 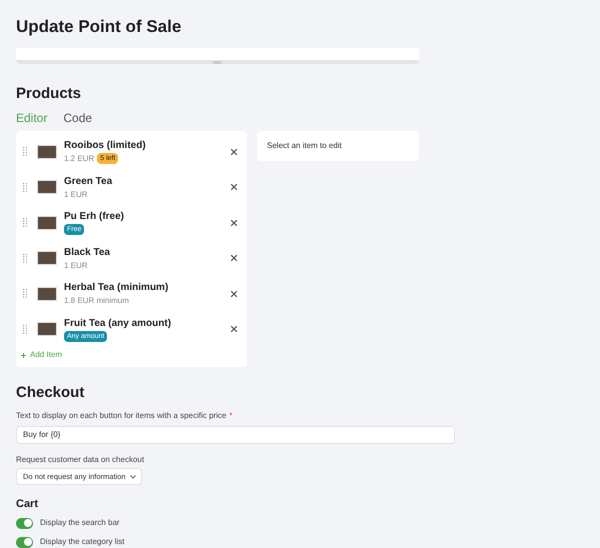 I want to click on product-row: Black Tea 1 EUR, so click(x=131, y=258).